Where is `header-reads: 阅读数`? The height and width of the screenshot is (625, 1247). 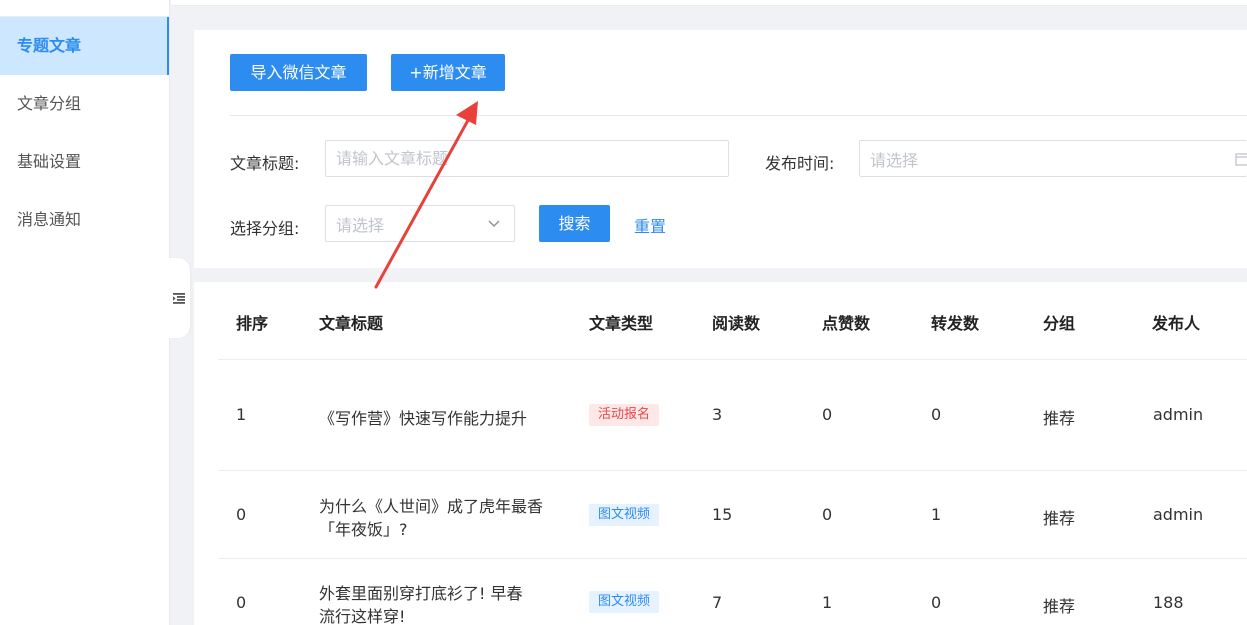 header-reads: 阅读数 is located at coordinates (736, 323).